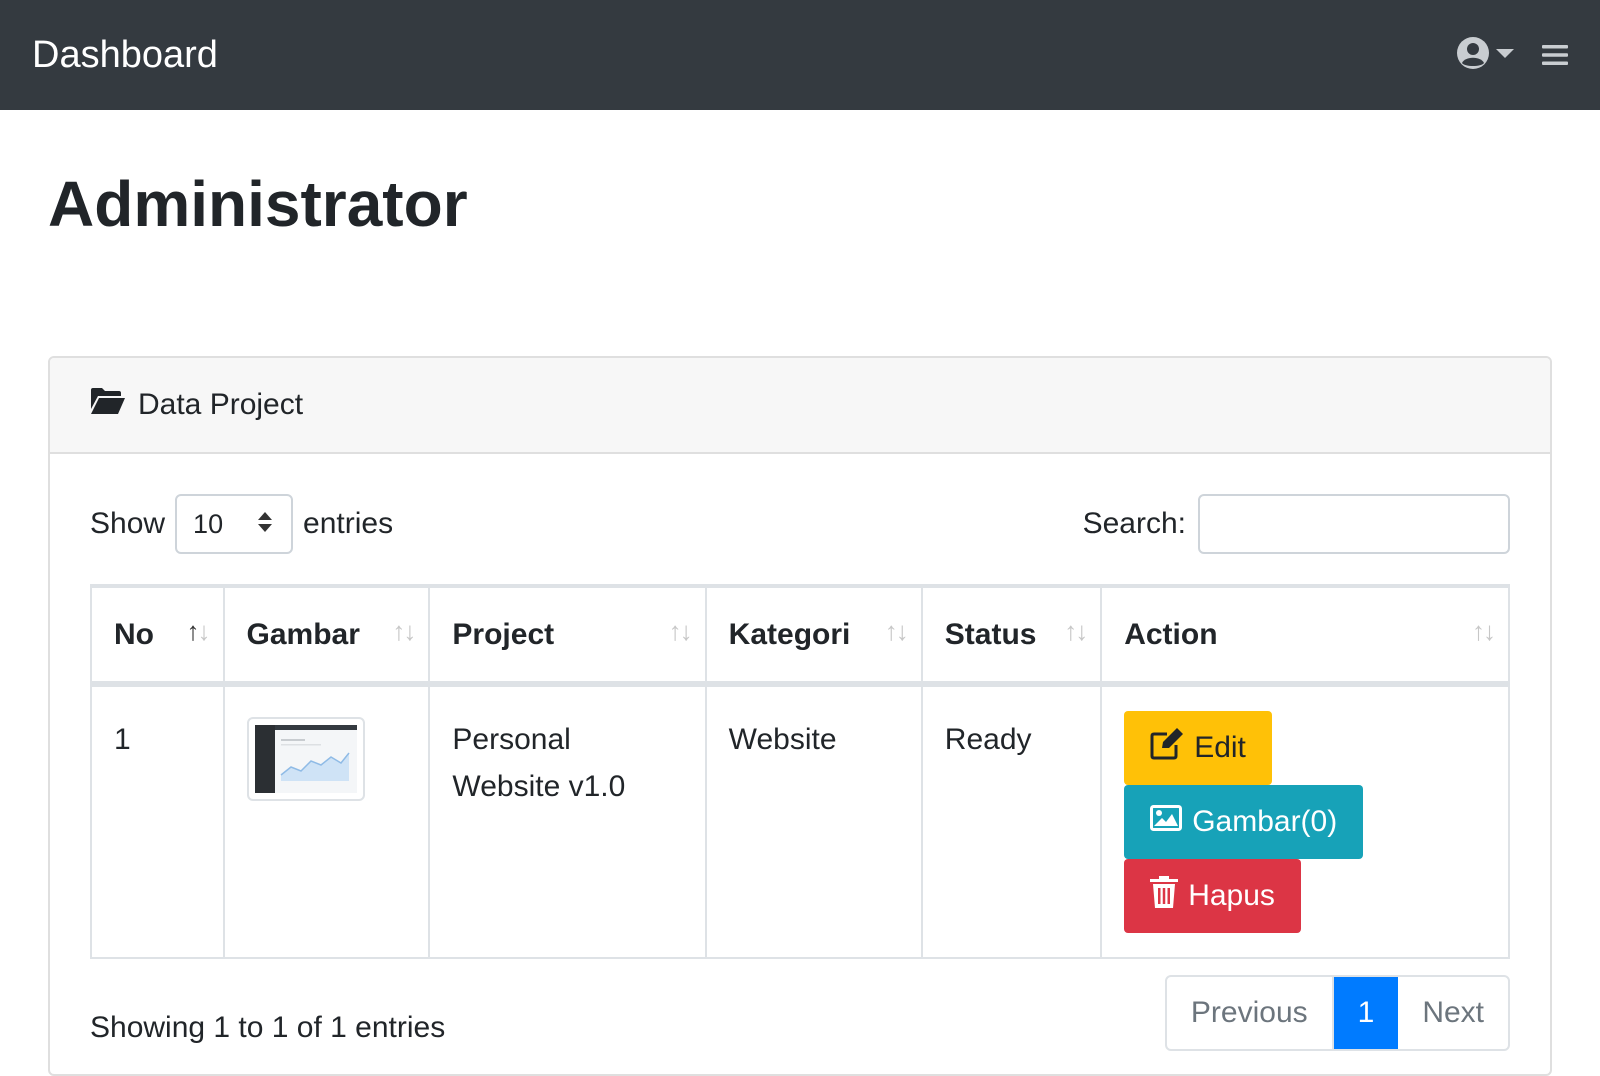  I want to click on edit-label: Edit, so click(1220, 747).